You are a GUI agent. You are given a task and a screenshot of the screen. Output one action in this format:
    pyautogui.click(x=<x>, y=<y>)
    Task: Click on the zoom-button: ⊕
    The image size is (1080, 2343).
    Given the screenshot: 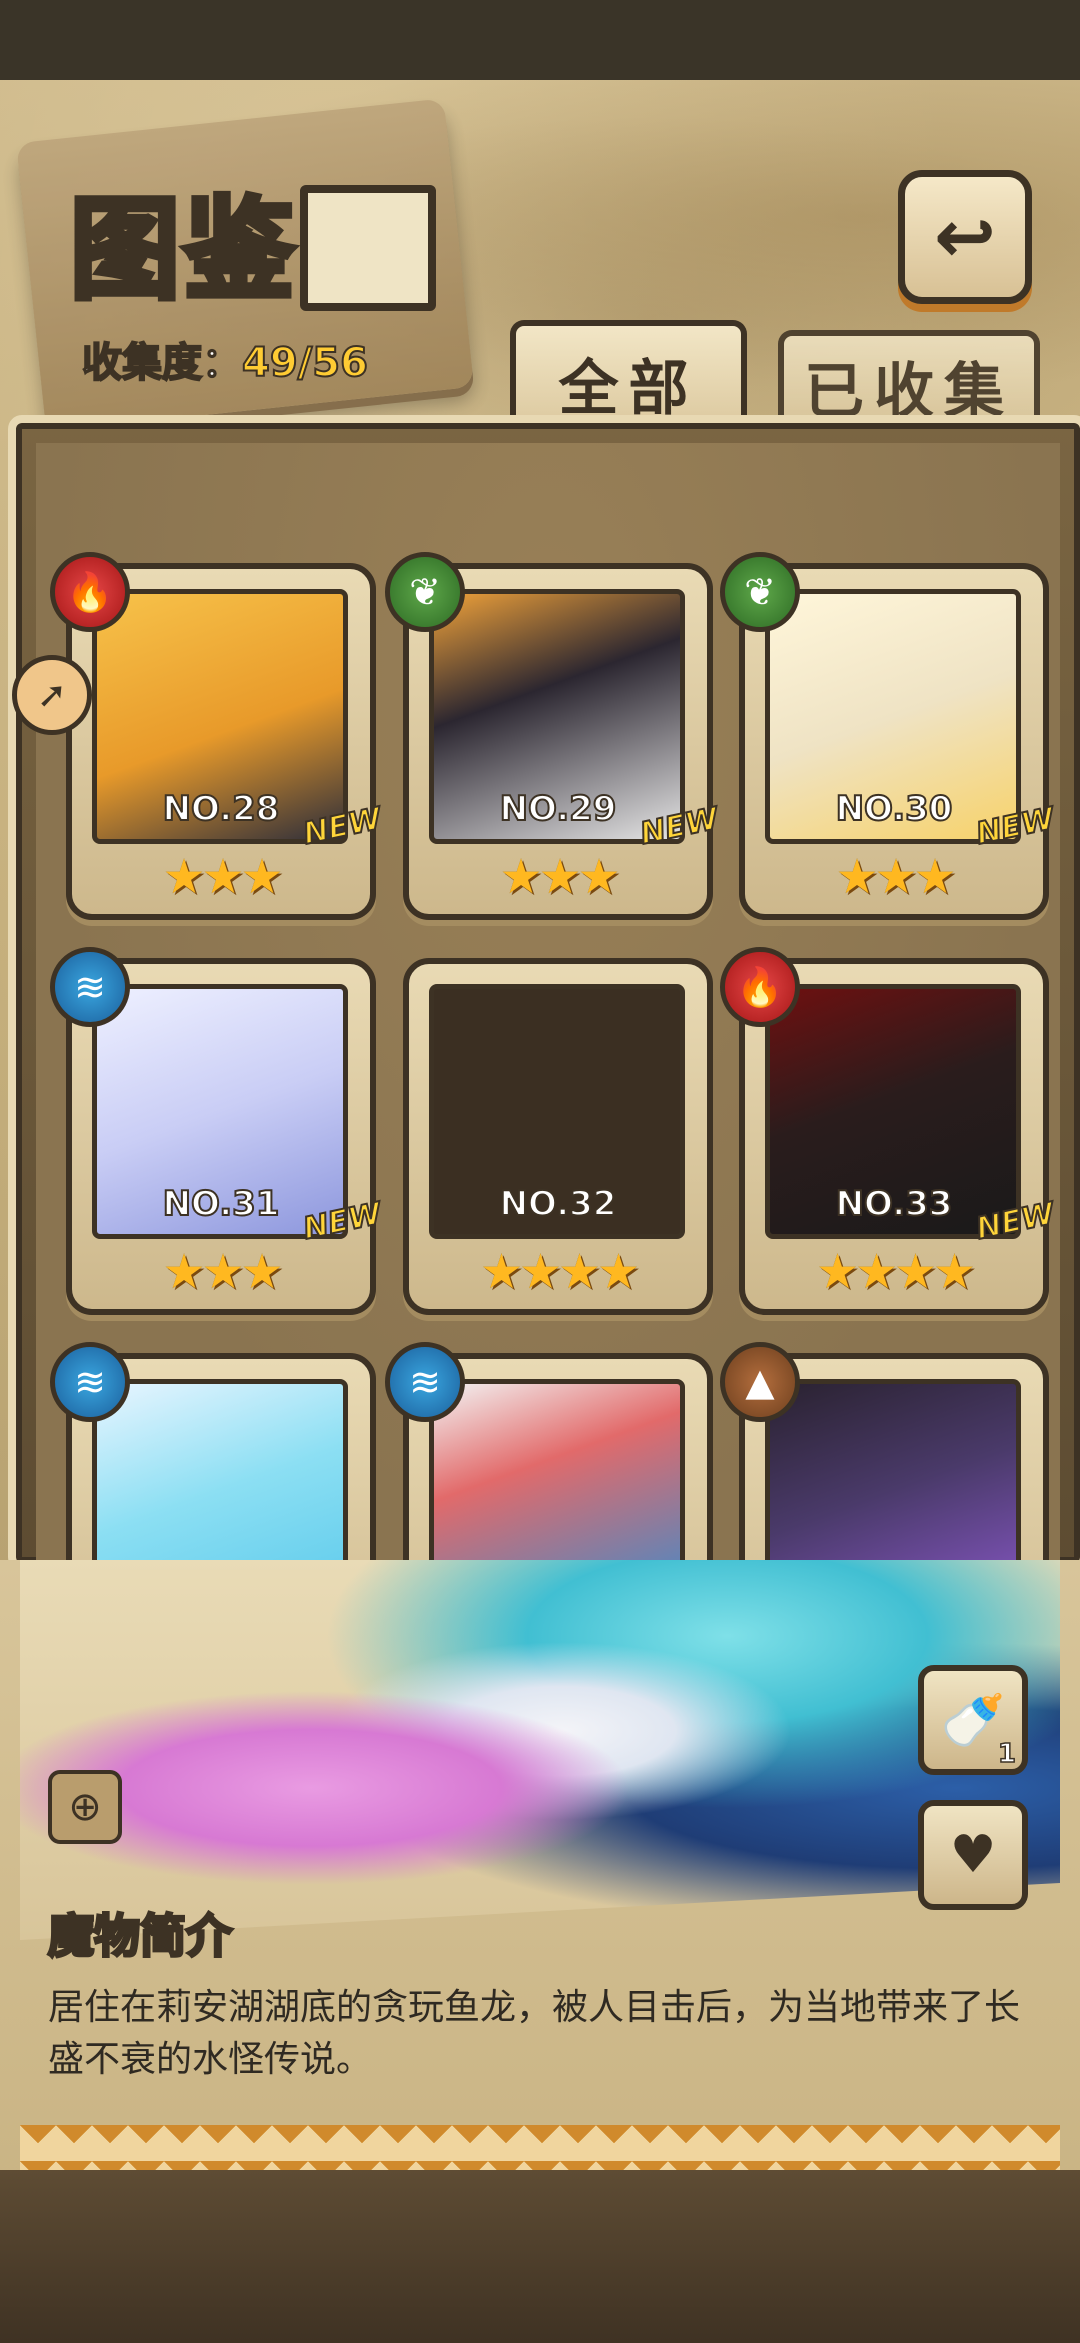 What is the action you would take?
    pyautogui.click(x=85, y=1807)
    